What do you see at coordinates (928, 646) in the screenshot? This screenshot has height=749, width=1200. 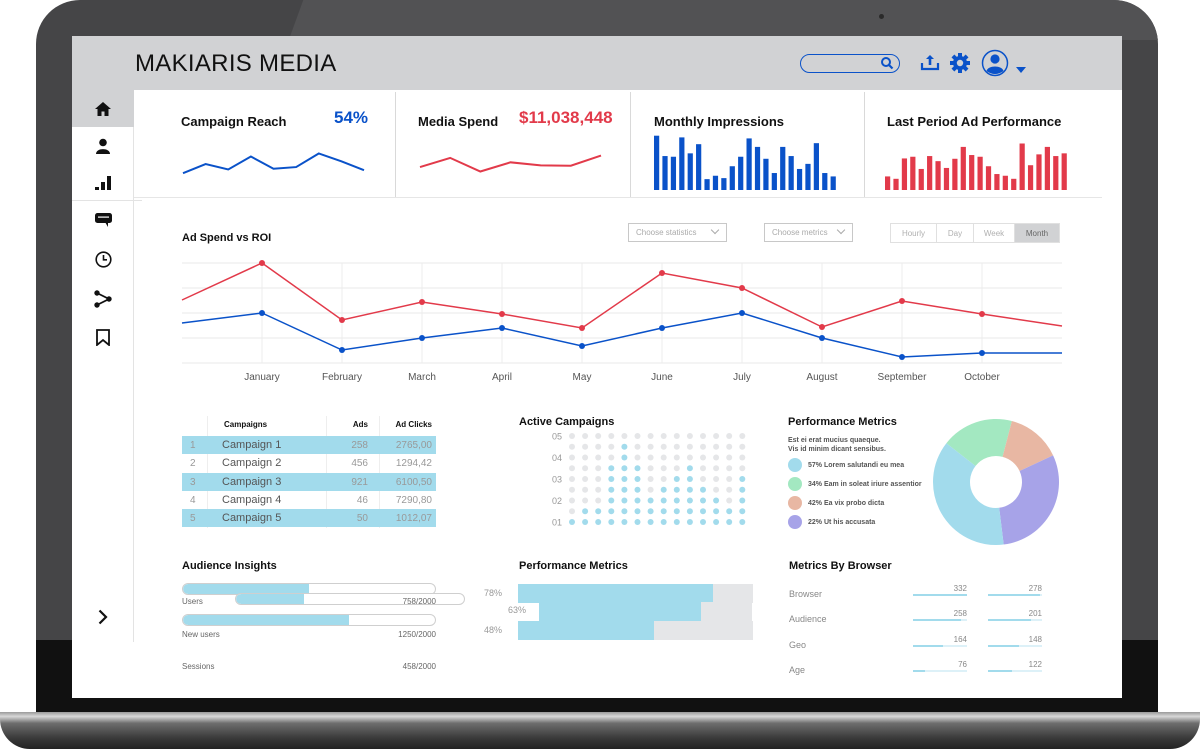 I see `metric-fill` at bounding box center [928, 646].